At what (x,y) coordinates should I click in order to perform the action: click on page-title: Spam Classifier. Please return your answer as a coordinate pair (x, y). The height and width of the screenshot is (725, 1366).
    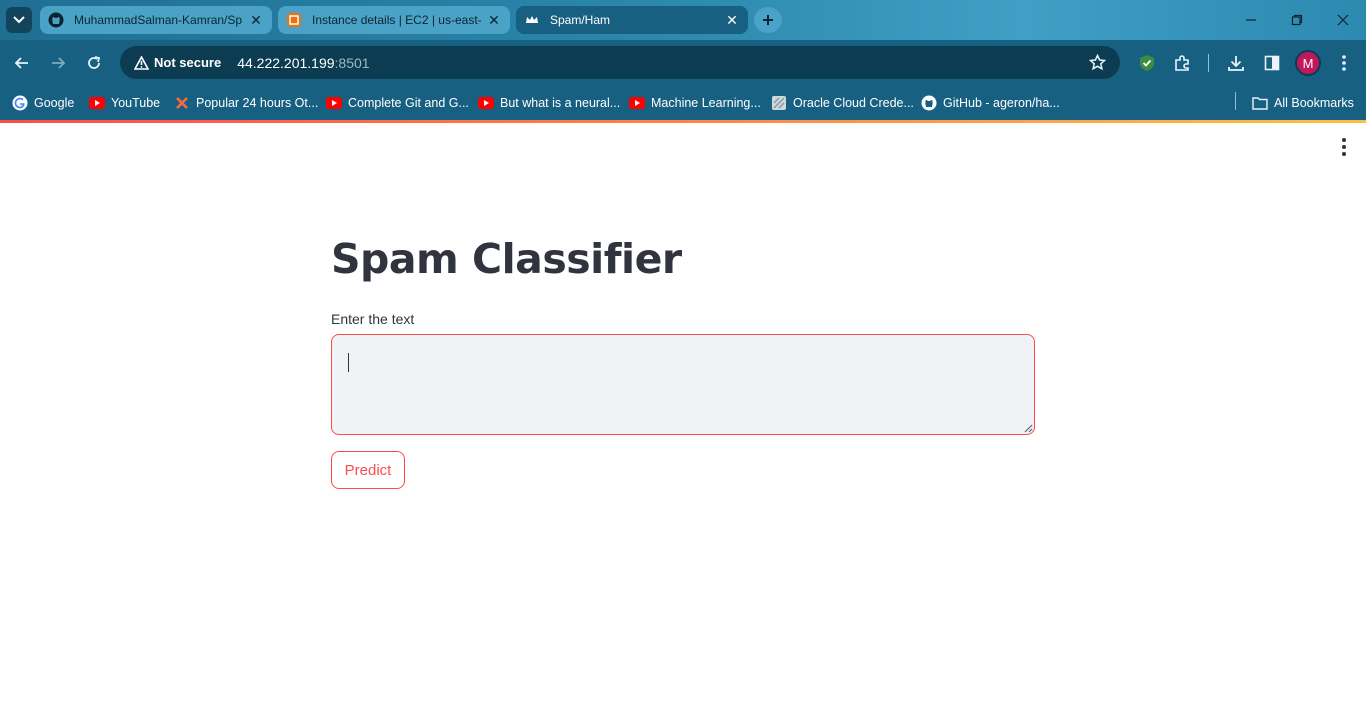
    Looking at the image, I should click on (506, 259).